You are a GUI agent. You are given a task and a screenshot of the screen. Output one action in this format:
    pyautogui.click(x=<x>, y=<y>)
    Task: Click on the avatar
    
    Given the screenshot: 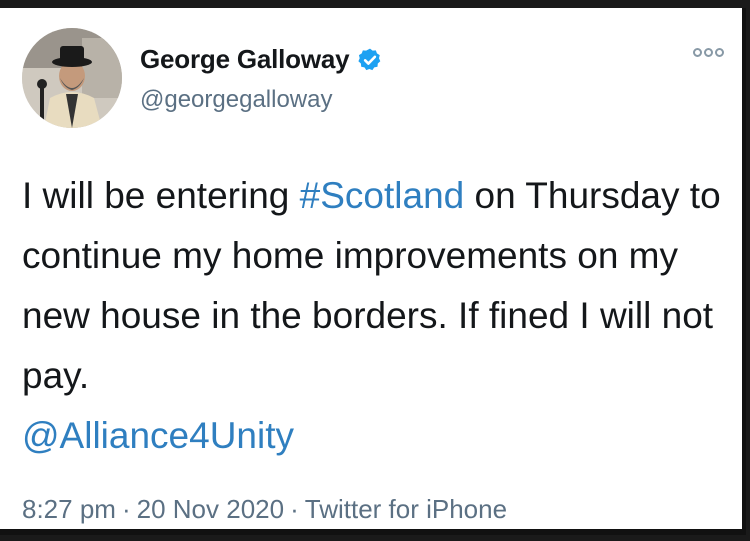 What is the action you would take?
    pyautogui.click(x=72, y=78)
    